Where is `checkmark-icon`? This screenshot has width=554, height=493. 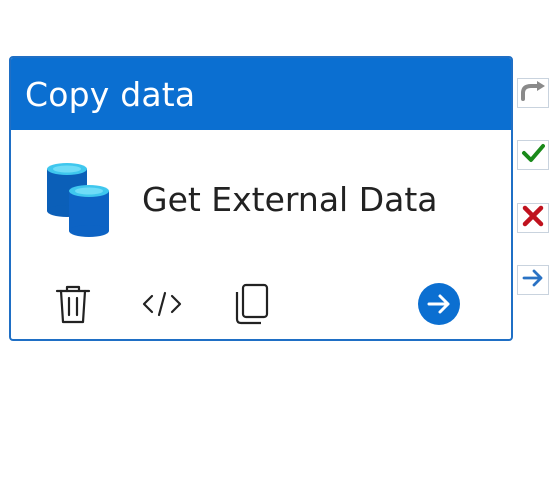
checkmark-icon is located at coordinates (533, 155).